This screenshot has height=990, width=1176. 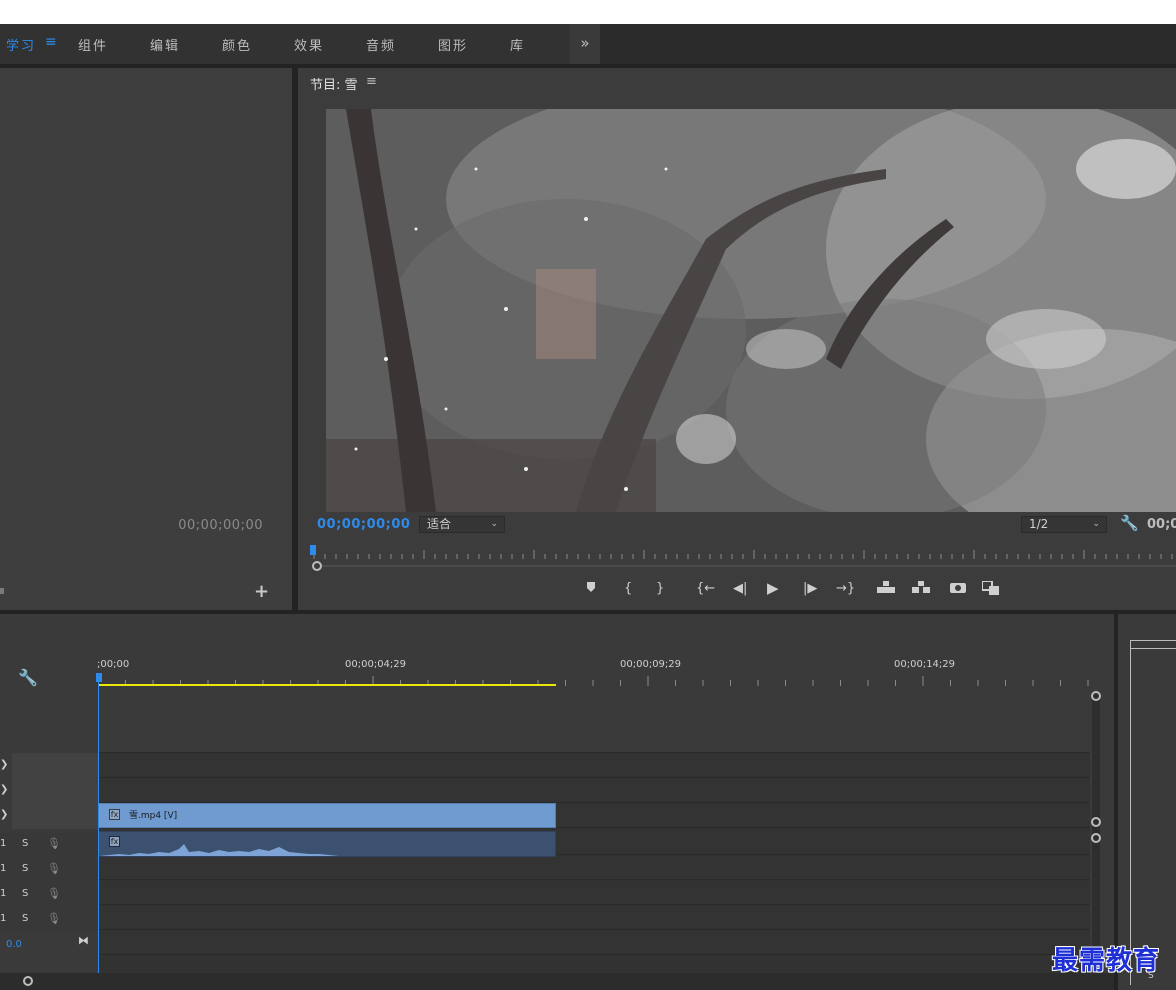 What do you see at coordinates (1129, 523) in the screenshot?
I see `settings-wrench-icon: 🔧` at bounding box center [1129, 523].